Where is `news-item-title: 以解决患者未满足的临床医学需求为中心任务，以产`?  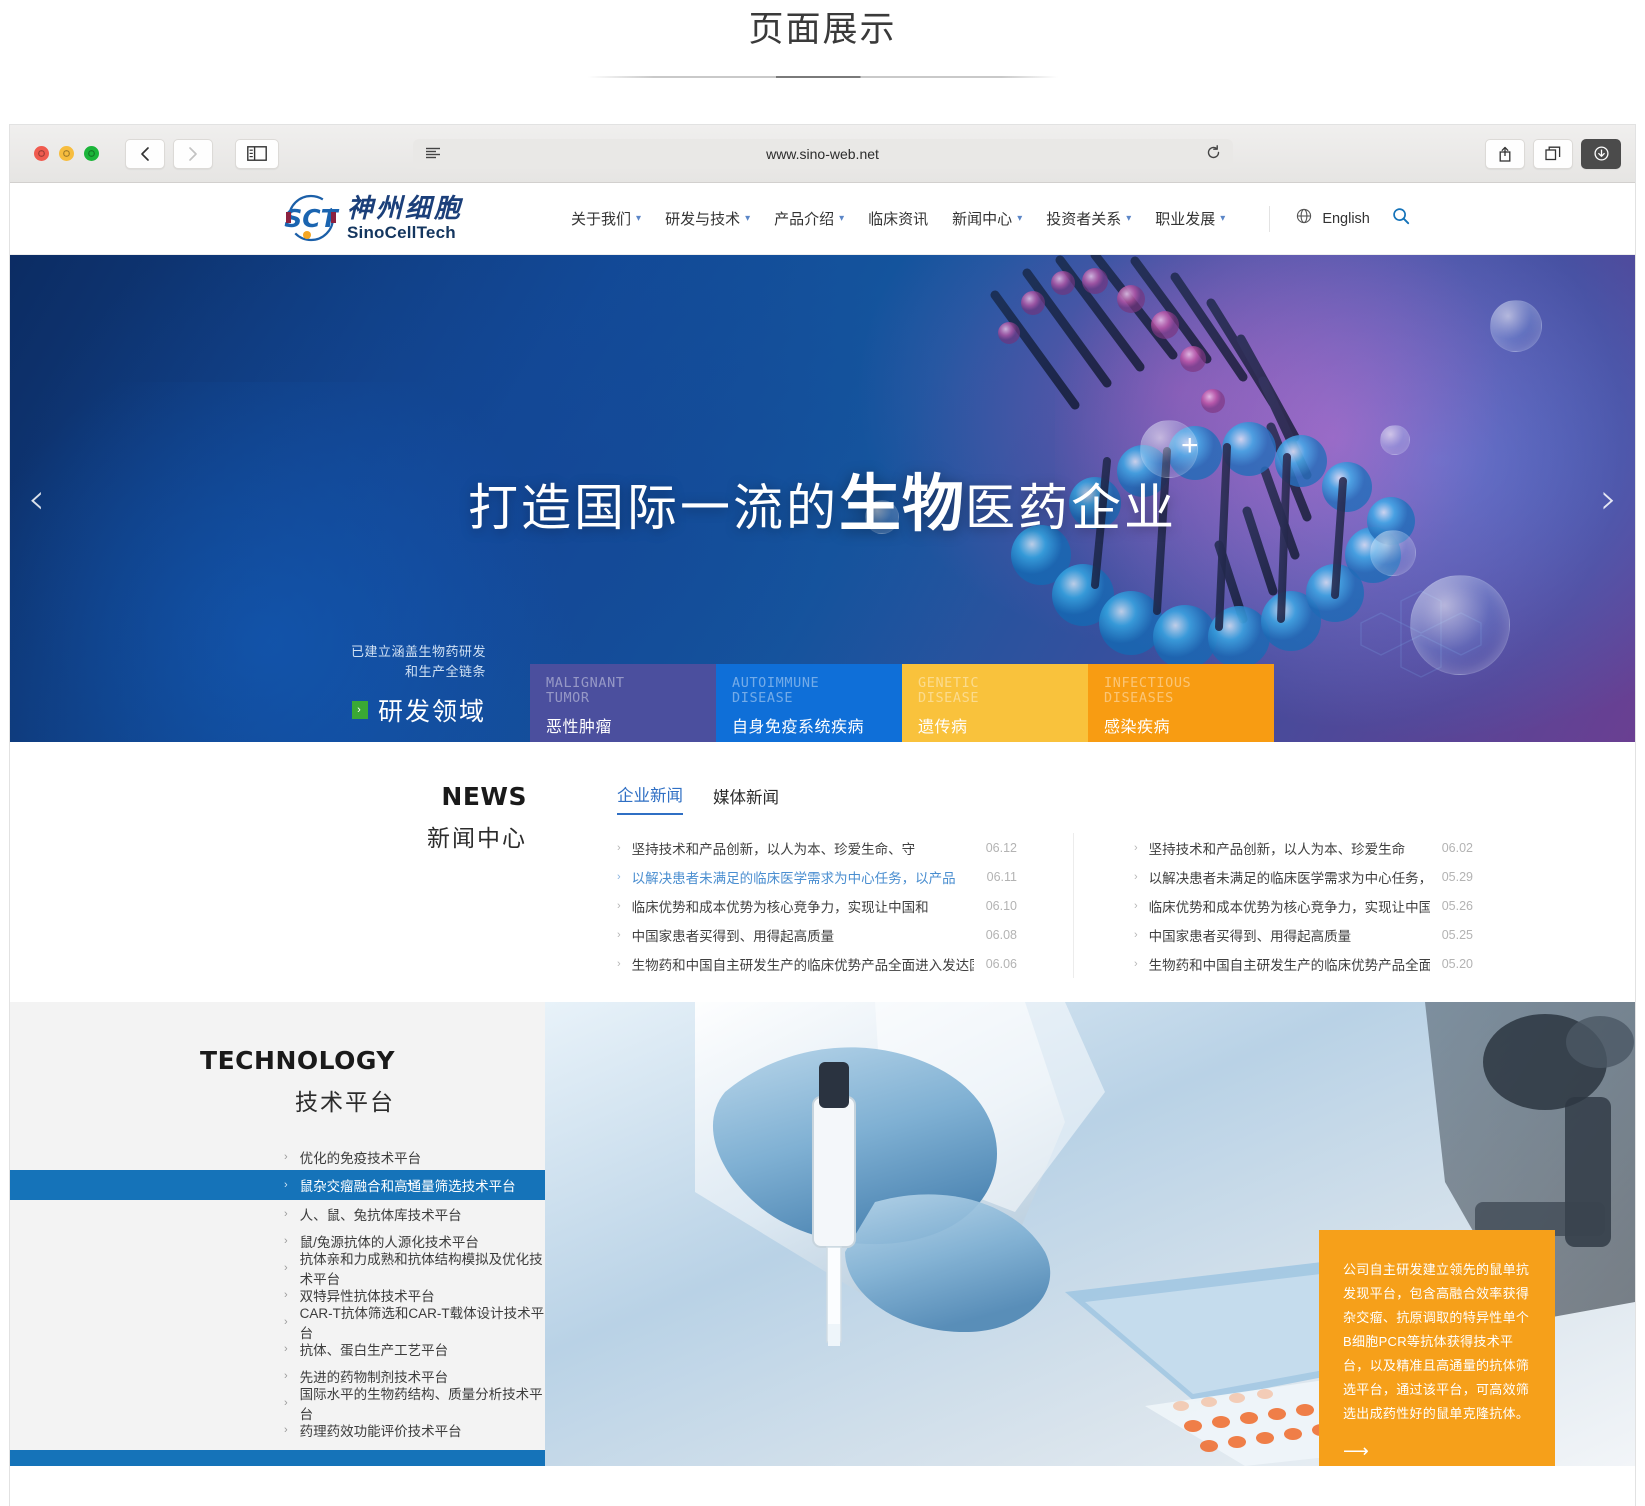 news-item-title: 以解决患者未满足的临床医学需求为中心任务，以产 is located at coordinates (1289, 878).